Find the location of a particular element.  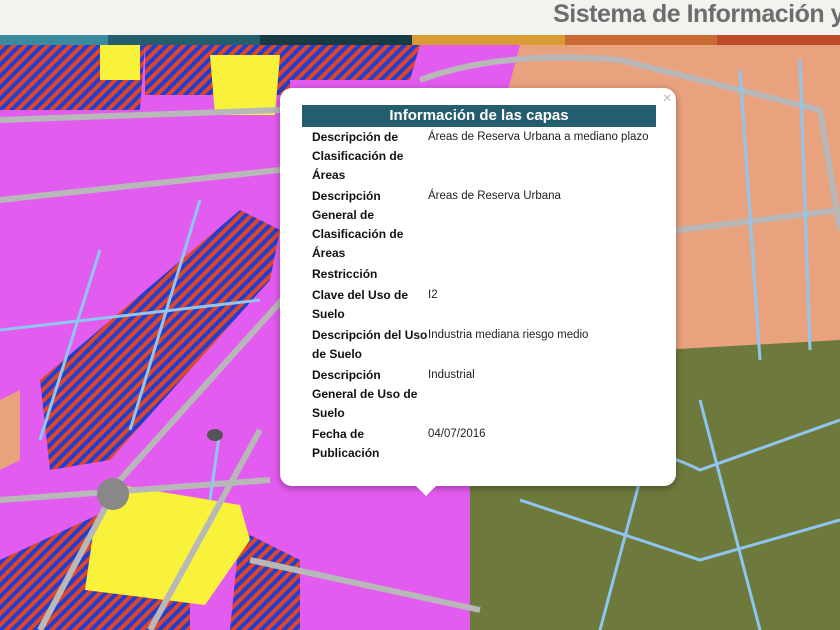

attribute-label: Restricción is located at coordinates (345, 274).